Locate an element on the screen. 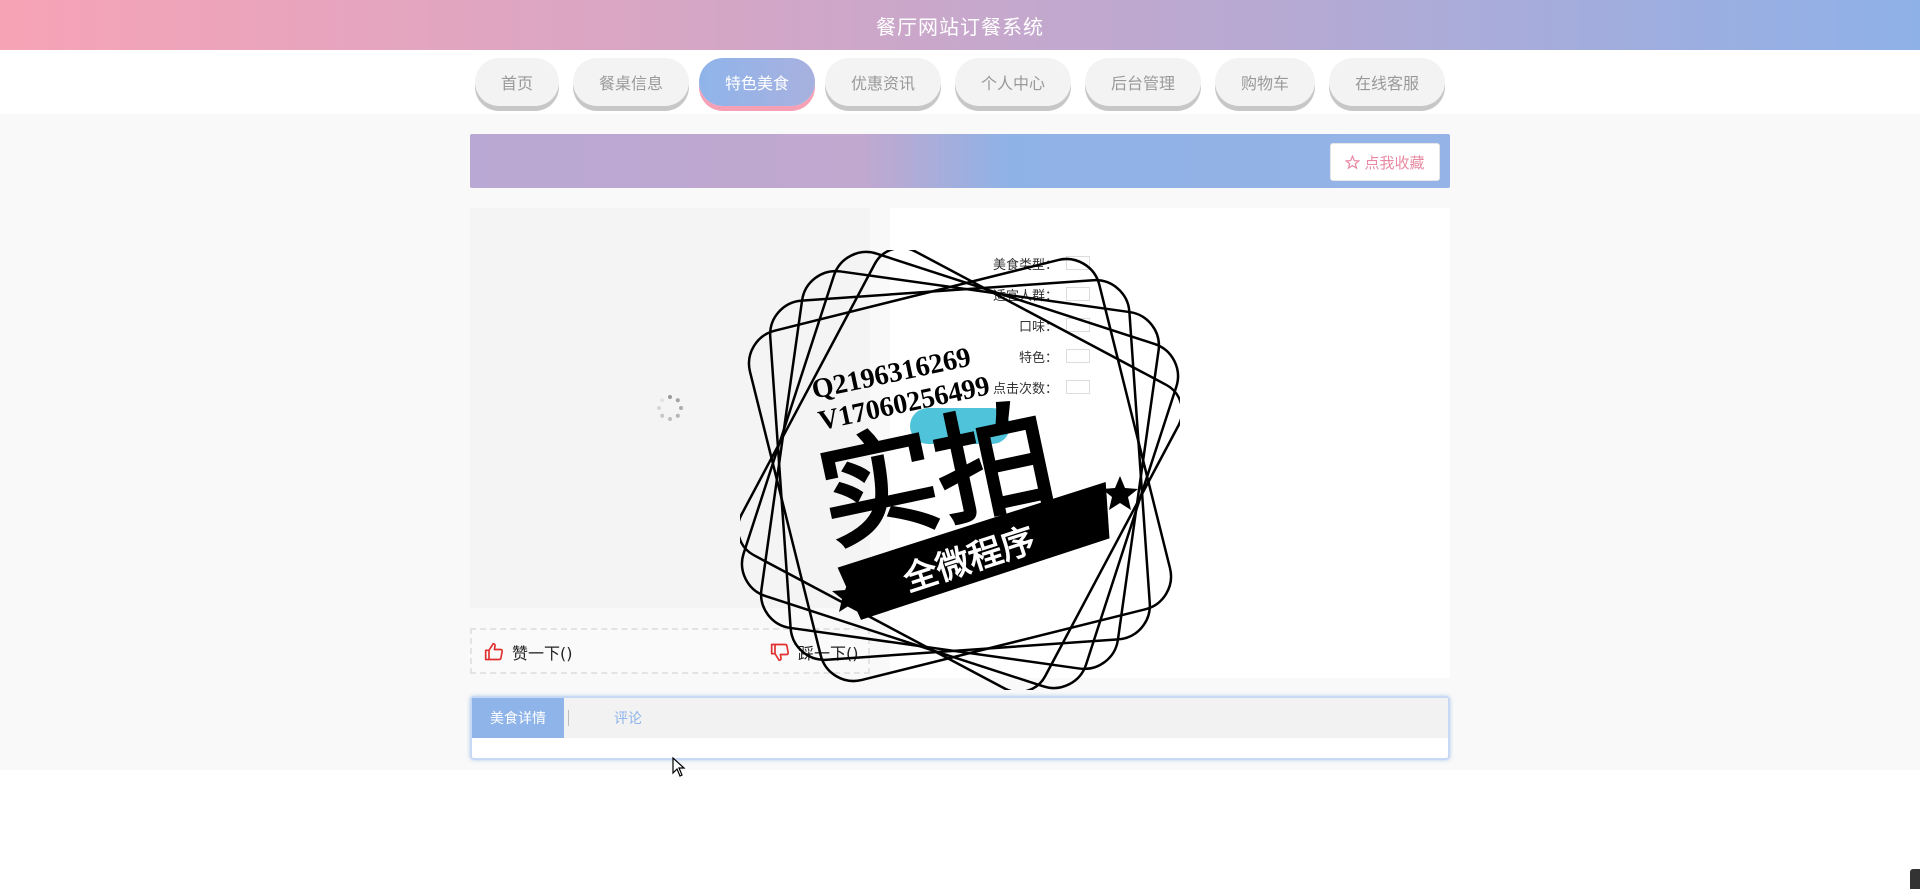 Image resolution: width=1920 pixels, height=889 pixels. tab-divider is located at coordinates (568, 718).